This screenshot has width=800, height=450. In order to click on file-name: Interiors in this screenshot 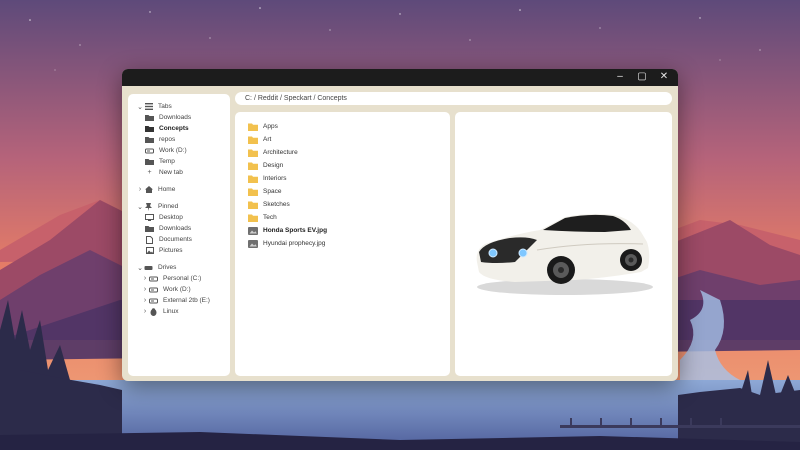, I will do `click(275, 178)`.